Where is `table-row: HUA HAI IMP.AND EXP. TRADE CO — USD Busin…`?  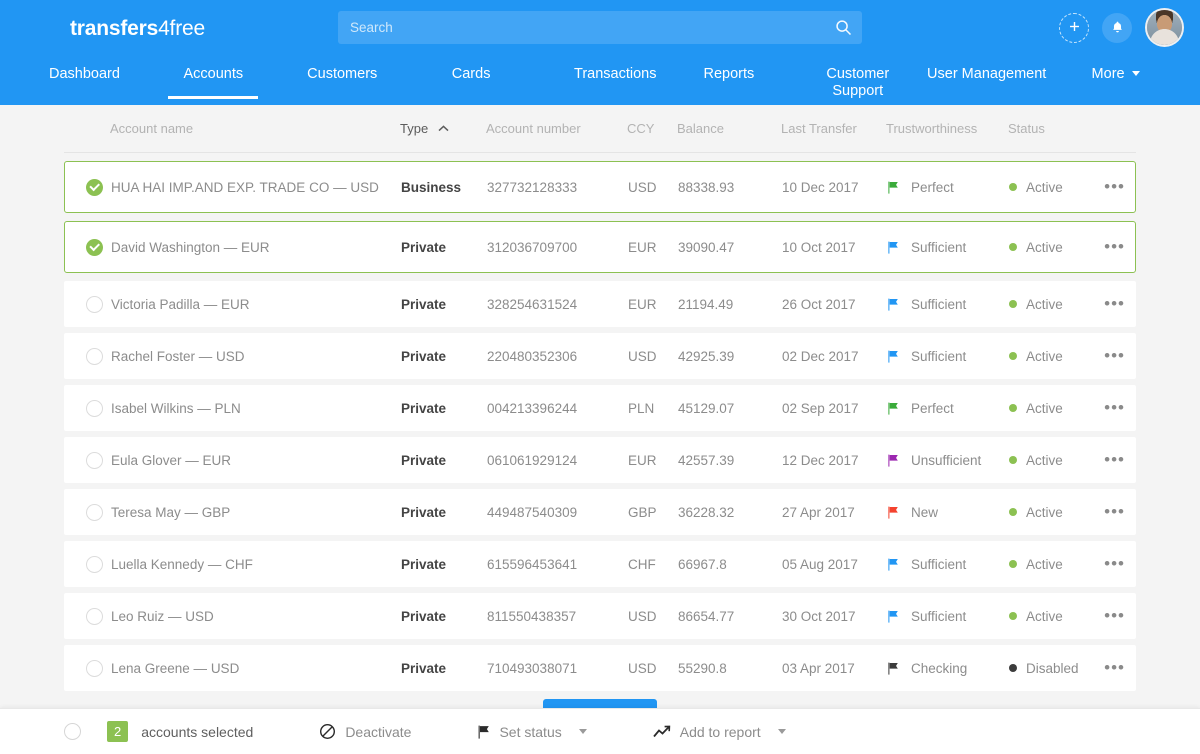
table-row: HUA HAI IMP.AND EXP. TRADE CO — USD Busin… is located at coordinates (600, 187).